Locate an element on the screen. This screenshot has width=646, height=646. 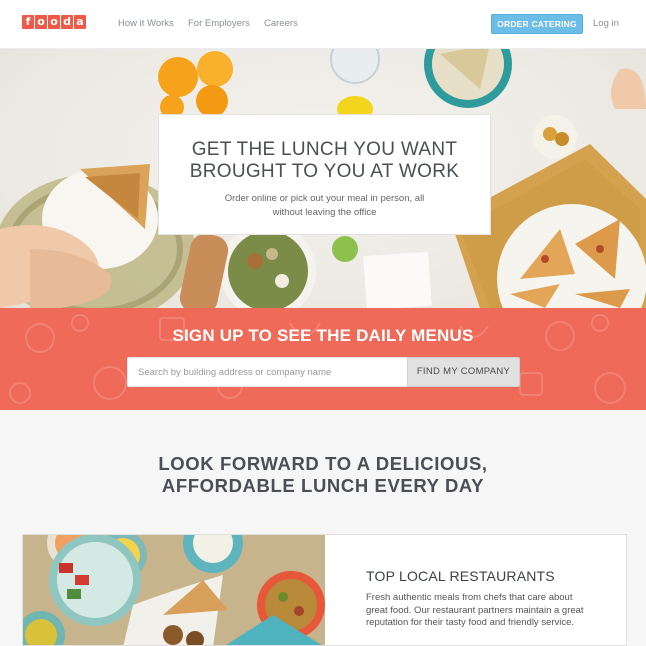
login-link: Log in is located at coordinates (606, 23).